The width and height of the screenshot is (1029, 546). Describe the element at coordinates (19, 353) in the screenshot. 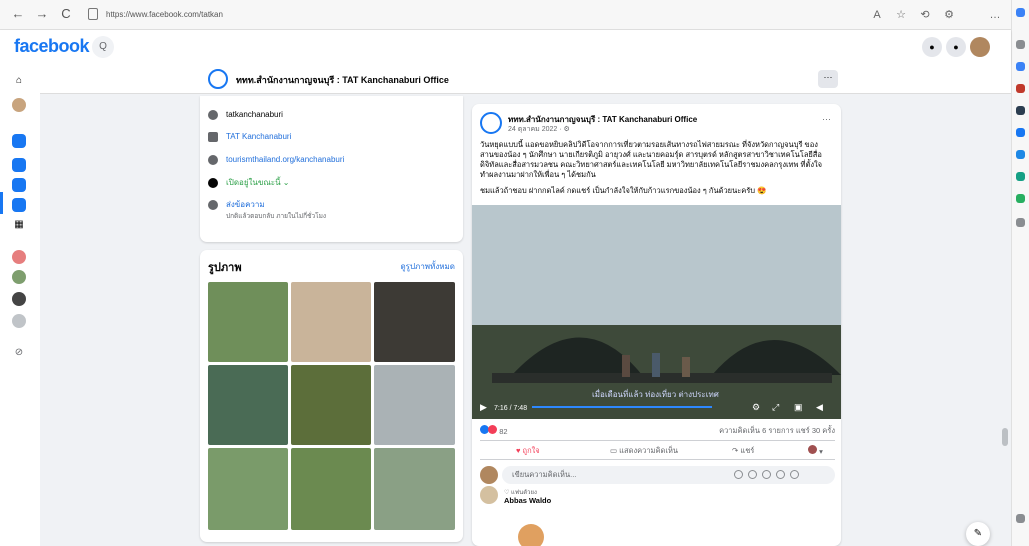

I see `link-icon: ⊘` at that location.